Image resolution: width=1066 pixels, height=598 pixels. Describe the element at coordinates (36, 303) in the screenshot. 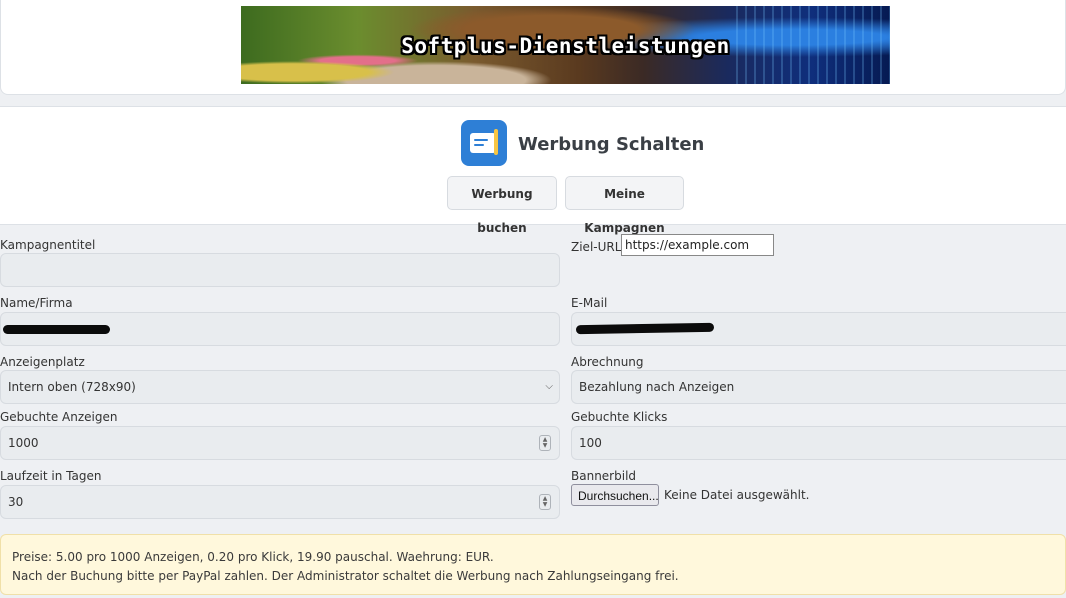

I see `name-label: Name/Firma` at that location.